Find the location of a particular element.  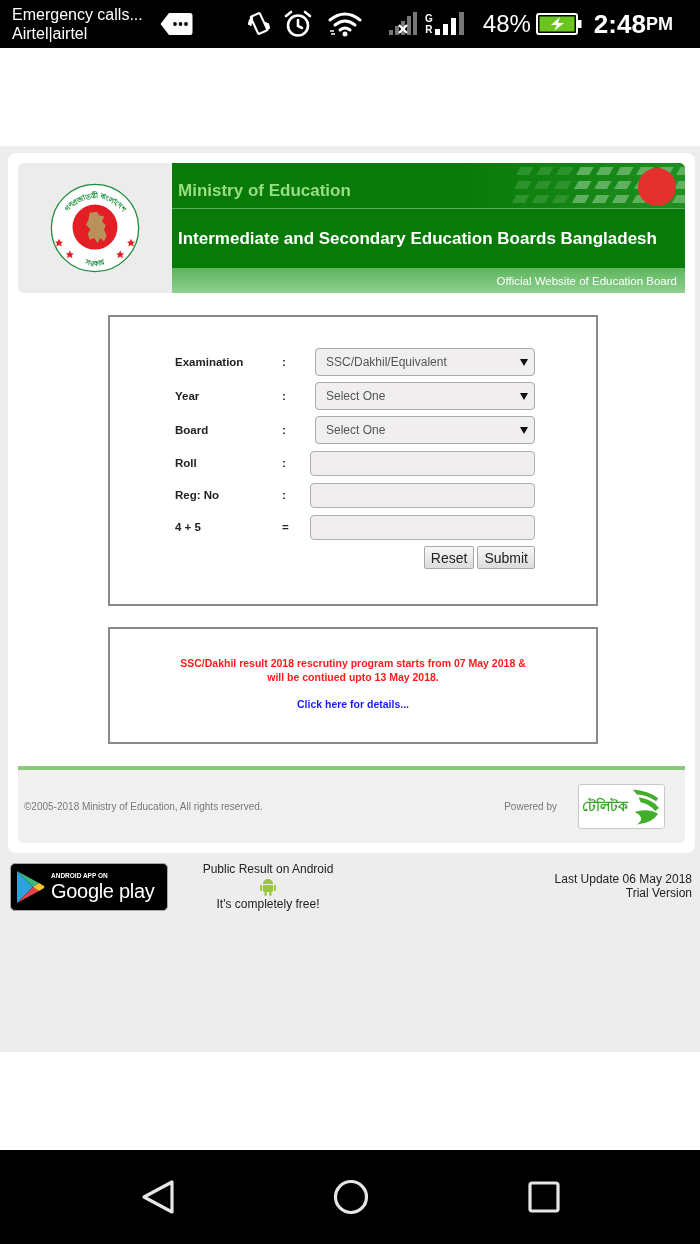

recent-apps-icon is located at coordinates (544, 1197).